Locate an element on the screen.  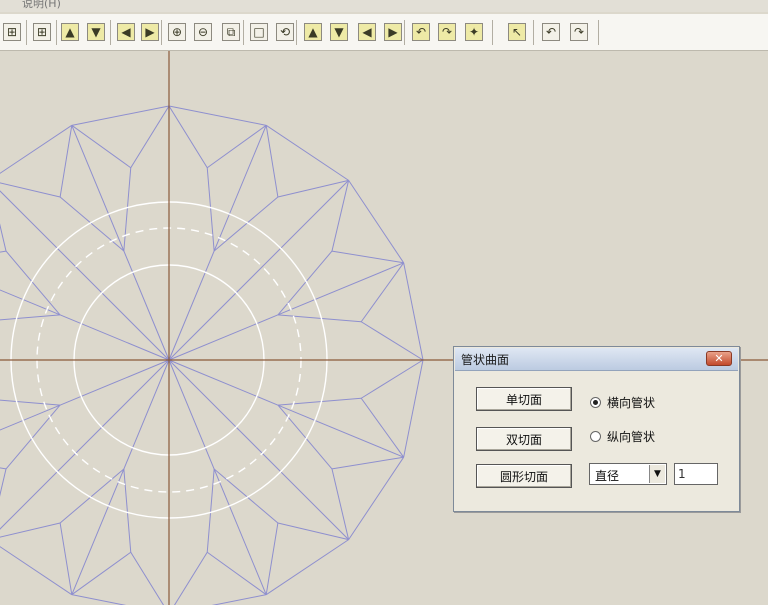
close-button: ✕ is located at coordinates (719, 358).